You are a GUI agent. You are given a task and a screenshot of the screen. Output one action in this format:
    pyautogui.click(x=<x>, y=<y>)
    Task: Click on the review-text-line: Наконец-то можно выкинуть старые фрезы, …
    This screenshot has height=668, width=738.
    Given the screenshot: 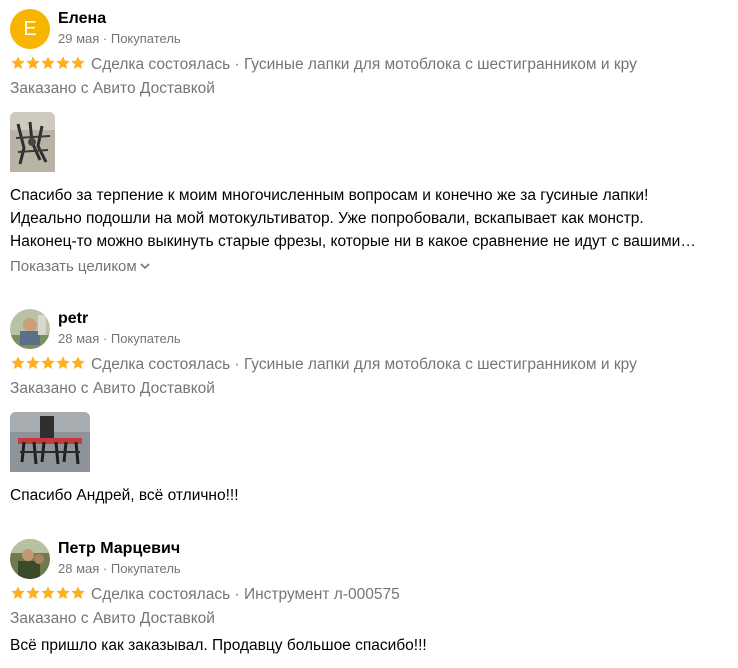 What is the action you would take?
    pyautogui.click(x=353, y=241)
    